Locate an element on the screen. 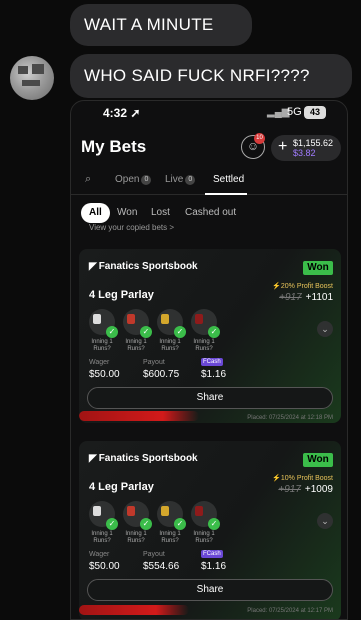  filter-cashed-out: Cashed out is located at coordinates (210, 213).